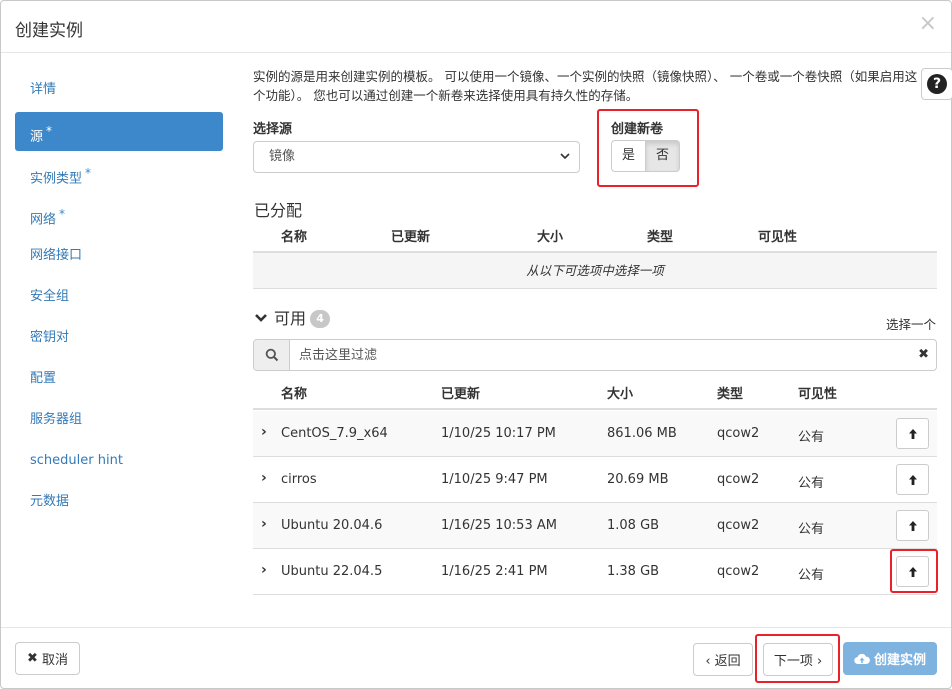  I want to click on sidebar-item-label: 网络, so click(43, 220).